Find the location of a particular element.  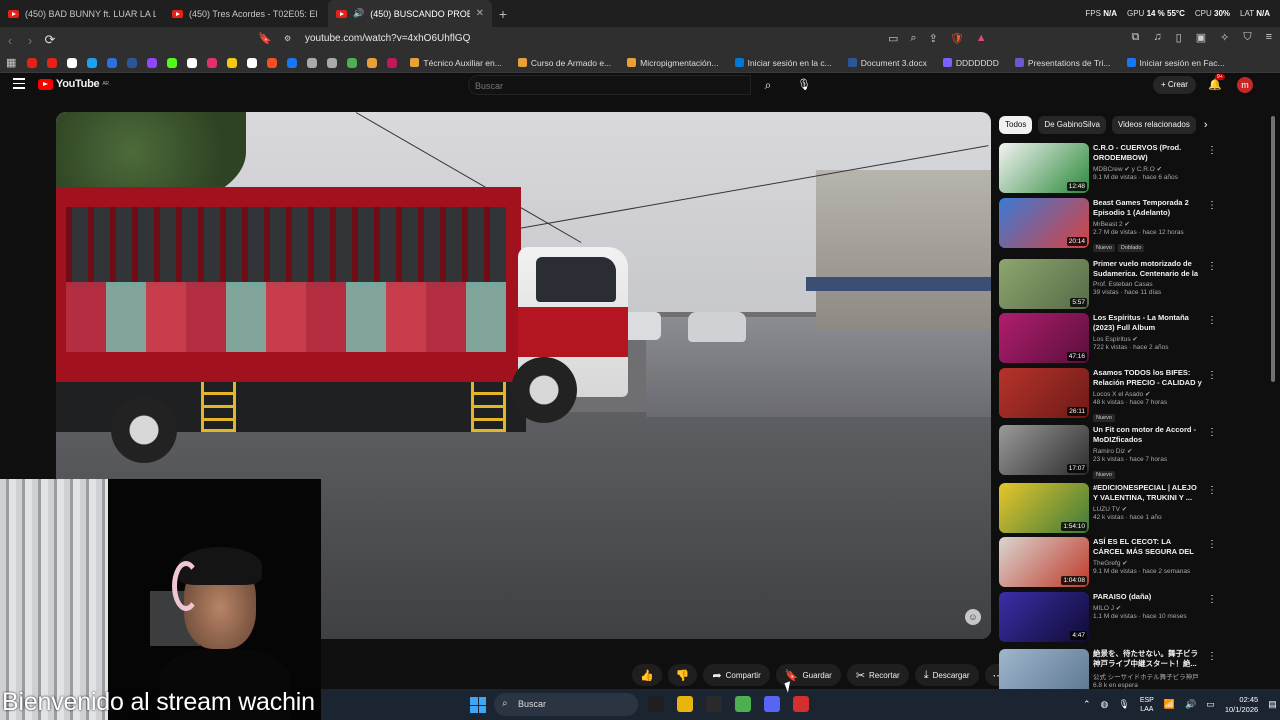

video-title: C.R.O - CUERVOS (Prod. ORODEMBOW) is located at coordinates (1148, 153).